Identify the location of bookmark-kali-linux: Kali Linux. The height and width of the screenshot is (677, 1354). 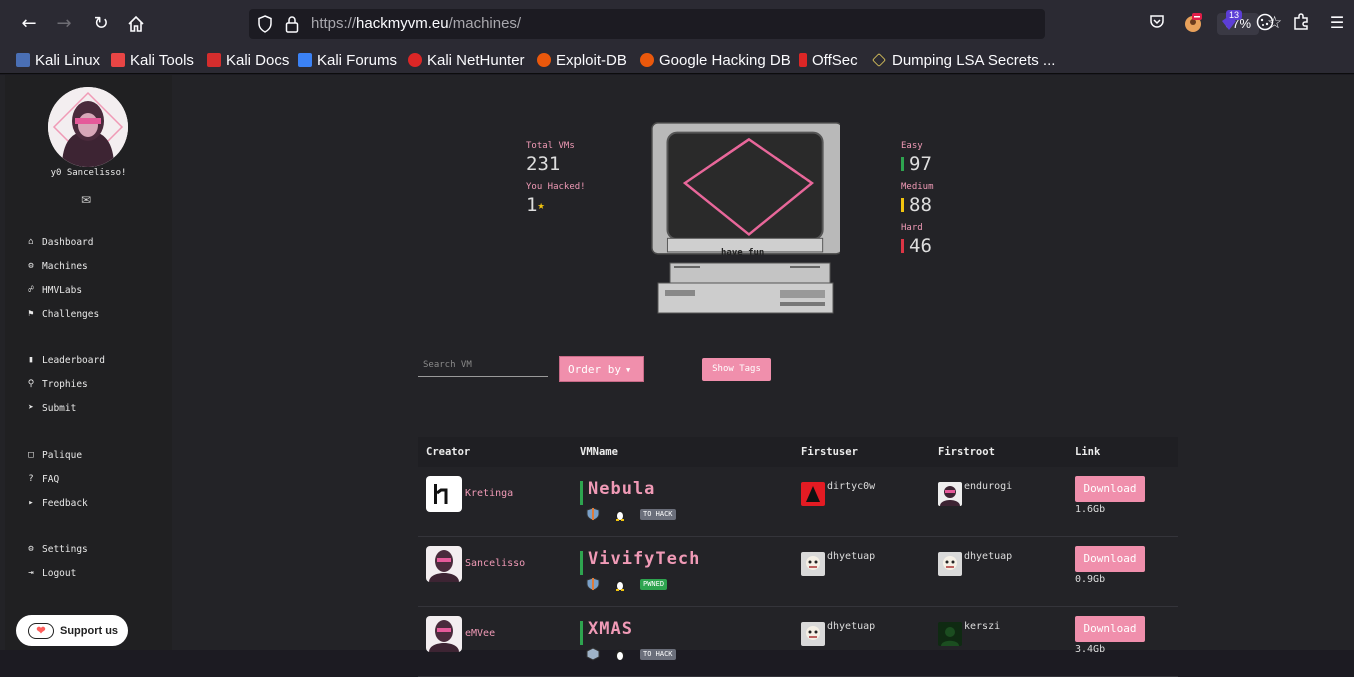
(58, 60).